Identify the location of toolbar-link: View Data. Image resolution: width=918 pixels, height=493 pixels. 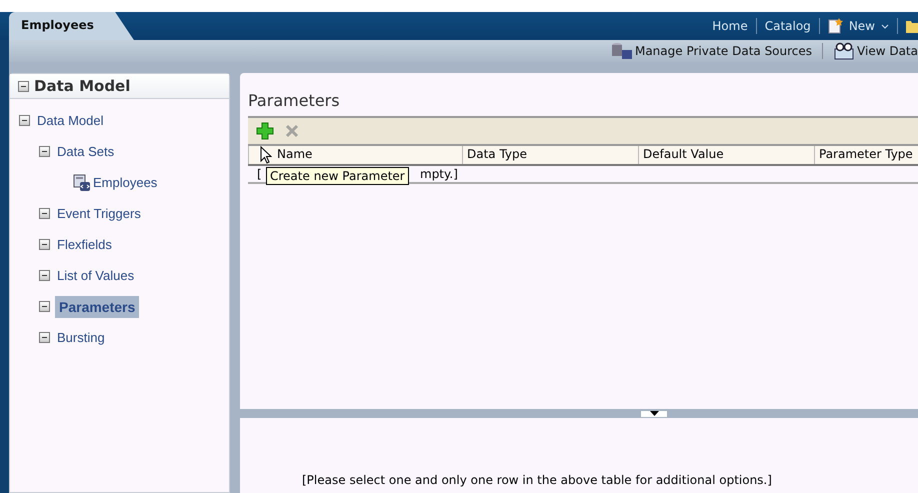
(887, 51).